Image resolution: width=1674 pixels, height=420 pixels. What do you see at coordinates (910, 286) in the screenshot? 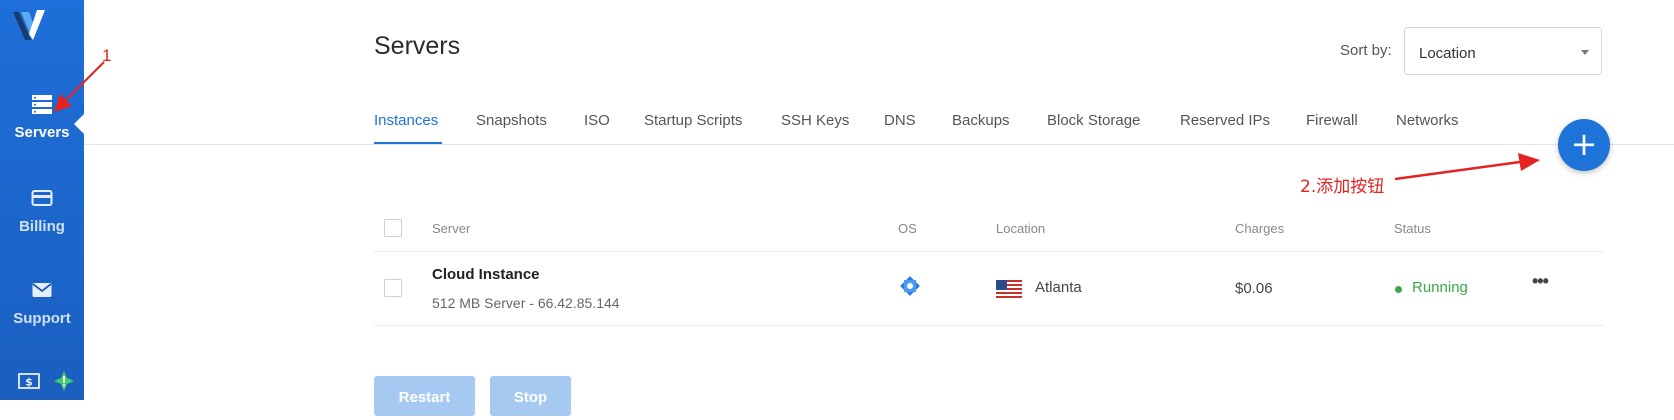
I see `os-logo-icon` at bounding box center [910, 286].